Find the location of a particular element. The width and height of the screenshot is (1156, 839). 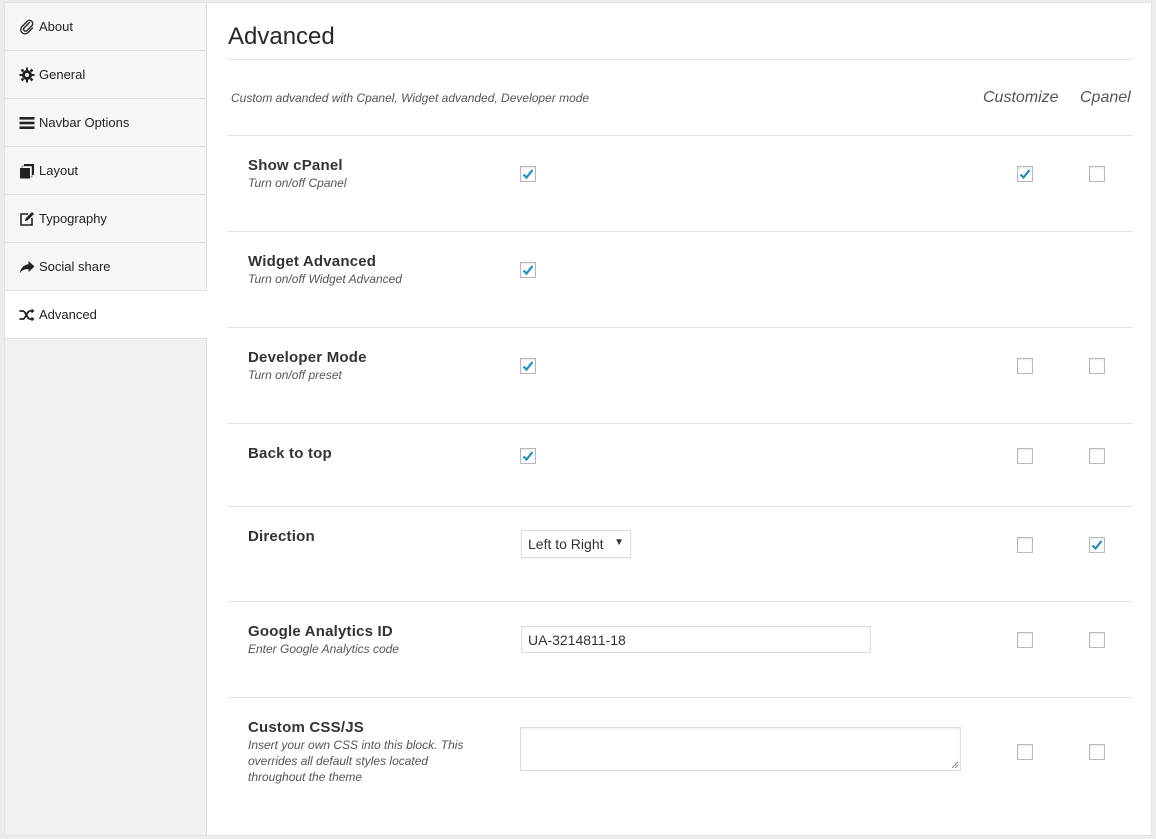

sidebar-item-typography: Typography is located at coordinates (105, 219).